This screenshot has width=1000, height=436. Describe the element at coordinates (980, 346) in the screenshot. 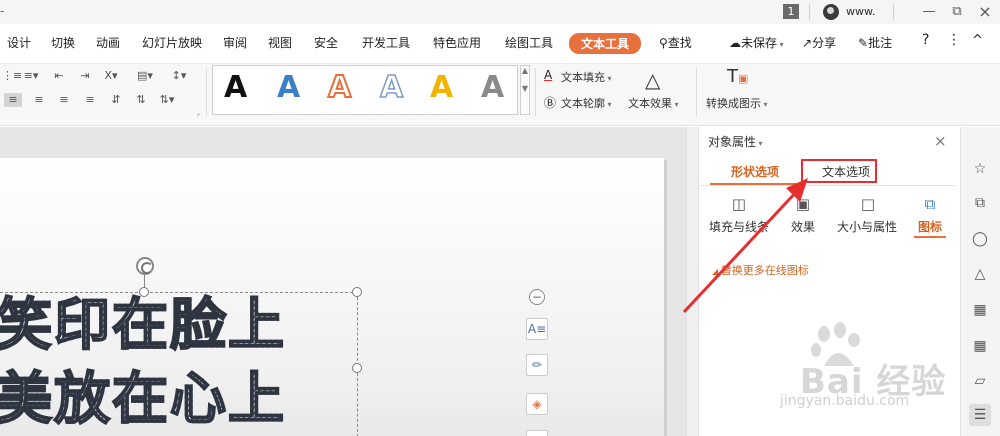

I see `apps-icon: ▦` at that location.